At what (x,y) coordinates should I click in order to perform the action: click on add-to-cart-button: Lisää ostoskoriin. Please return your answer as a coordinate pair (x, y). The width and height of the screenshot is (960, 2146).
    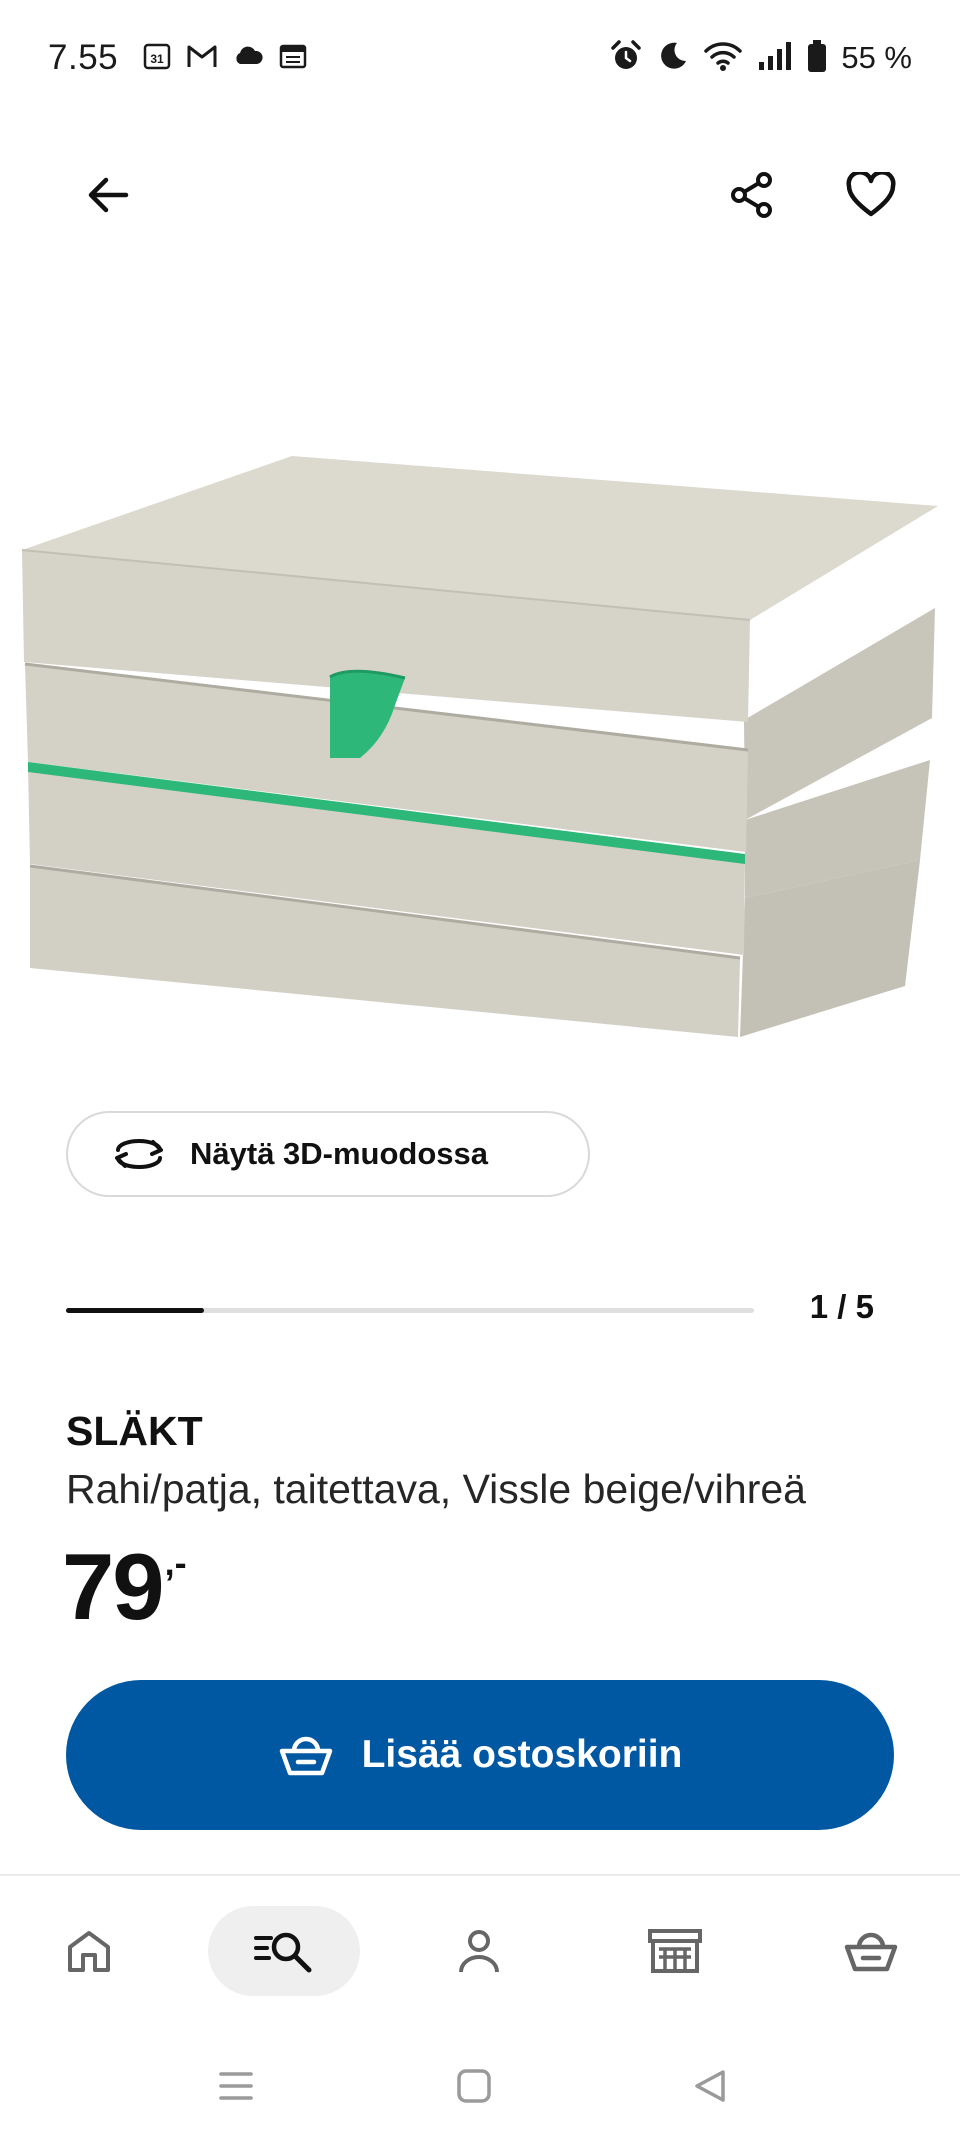
    Looking at the image, I should click on (480, 1755).